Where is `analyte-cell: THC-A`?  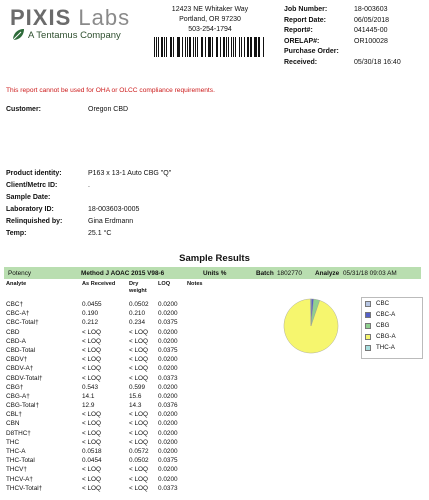
analyte-cell: THC-A is located at coordinates (16, 451).